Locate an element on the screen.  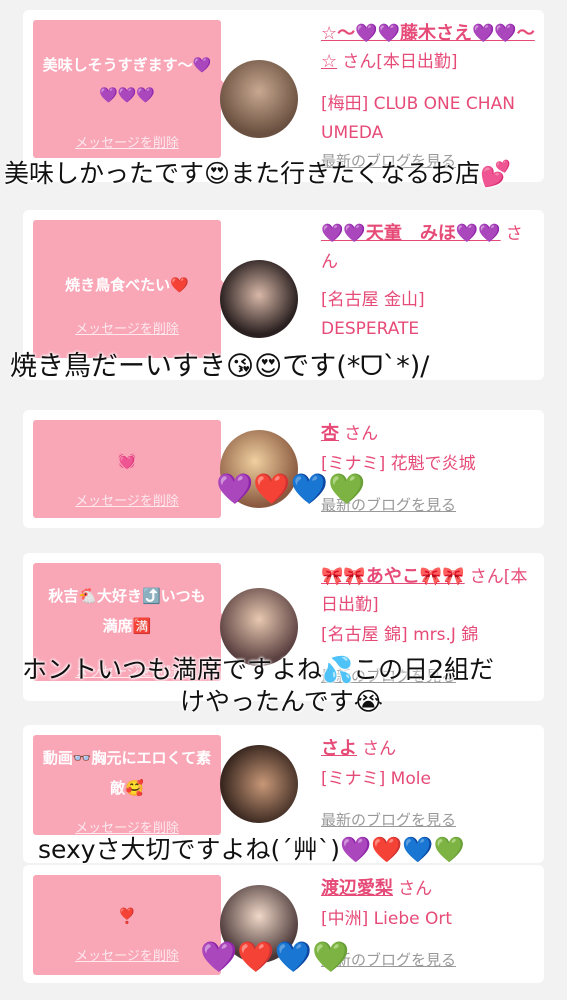
message-bubble: 💓 メッセージを削除 is located at coordinates (131, 469).